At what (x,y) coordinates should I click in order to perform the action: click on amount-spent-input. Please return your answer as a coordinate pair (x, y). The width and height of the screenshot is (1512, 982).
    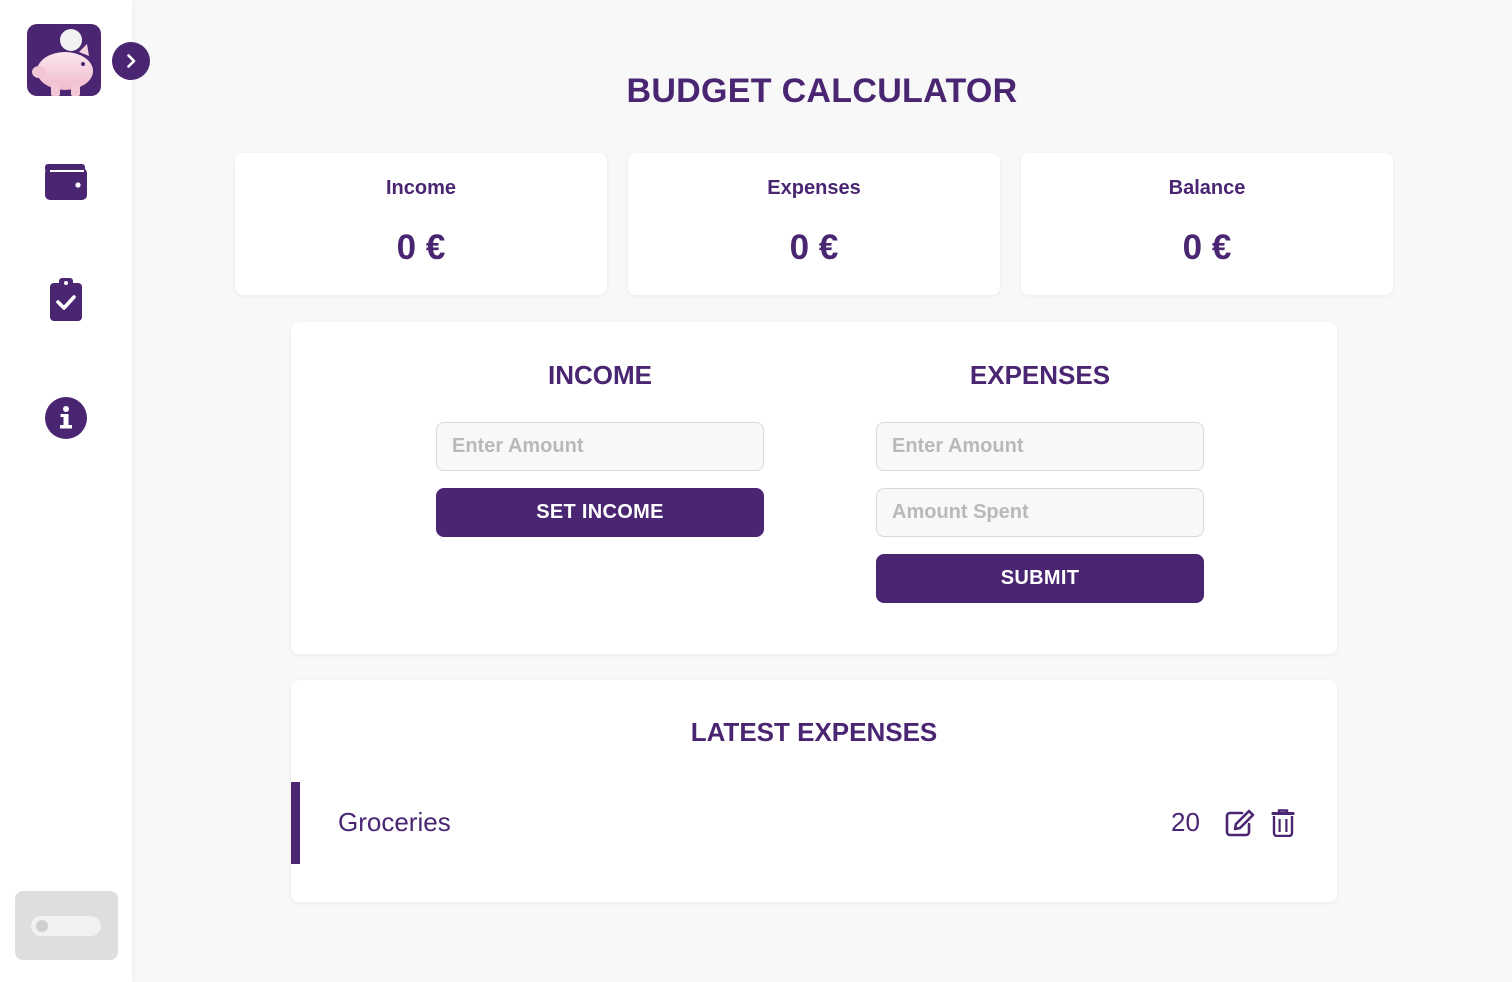
    Looking at the image, I should click on (1040, 512).